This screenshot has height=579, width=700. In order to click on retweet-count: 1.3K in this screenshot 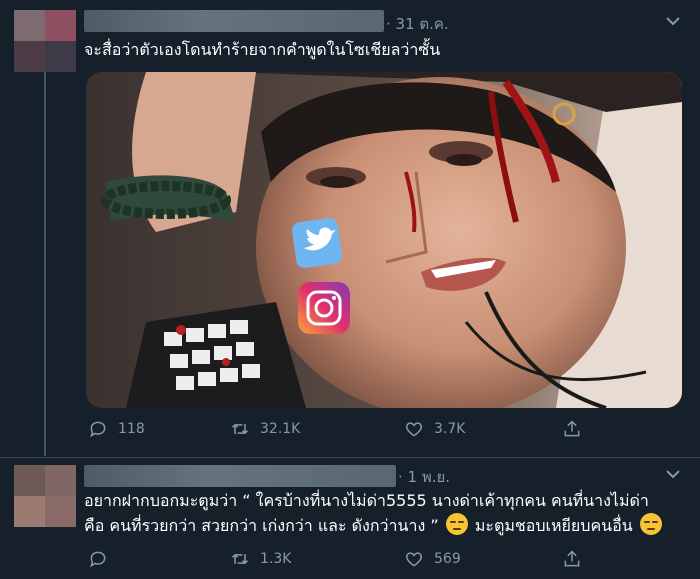, I will do `click(276, 559)`.